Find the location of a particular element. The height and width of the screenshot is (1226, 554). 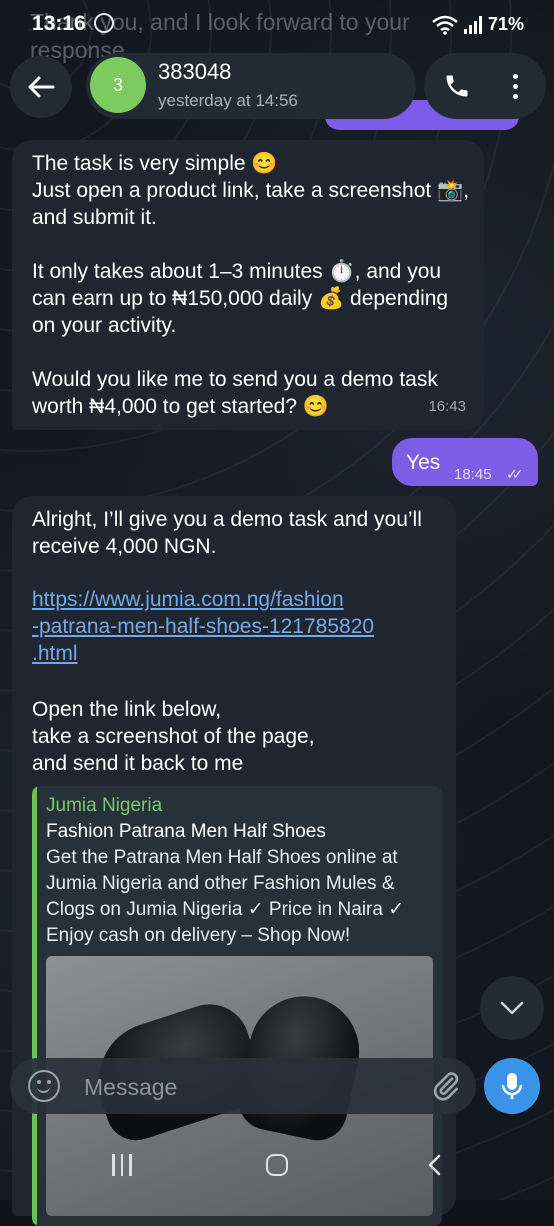

nav-home-icon is located at coordinates (277, 1165).